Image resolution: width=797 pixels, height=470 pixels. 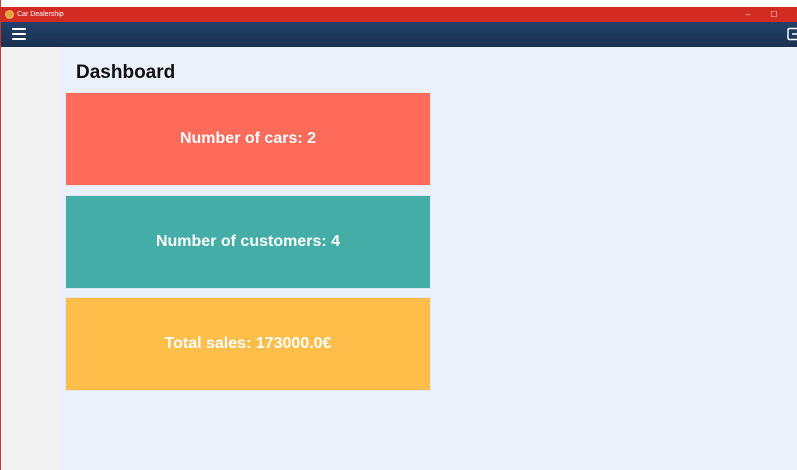 What do you see at coordinates (399, 3) in the screenshot?
I see `window-top-edge` at bounding box center [399, 3].